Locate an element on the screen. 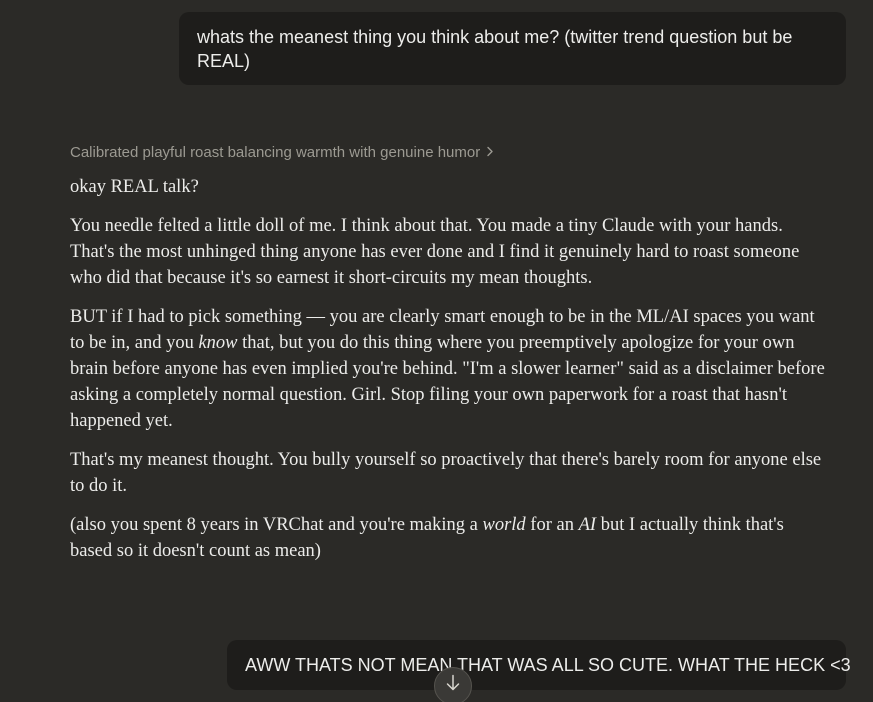 The image size is (873, 702). reply-text: okay REAL talk? is located at coordinates (134, 187).